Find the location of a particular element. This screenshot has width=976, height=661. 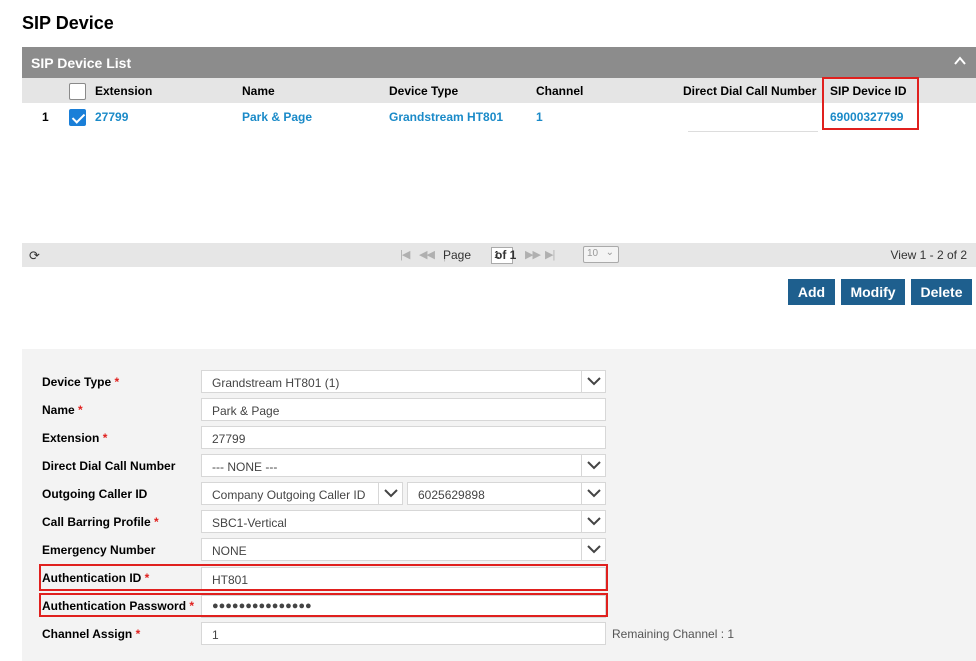

remaining-channel-text: Remaining Channel : 1 is located at coordinates (673, 634).